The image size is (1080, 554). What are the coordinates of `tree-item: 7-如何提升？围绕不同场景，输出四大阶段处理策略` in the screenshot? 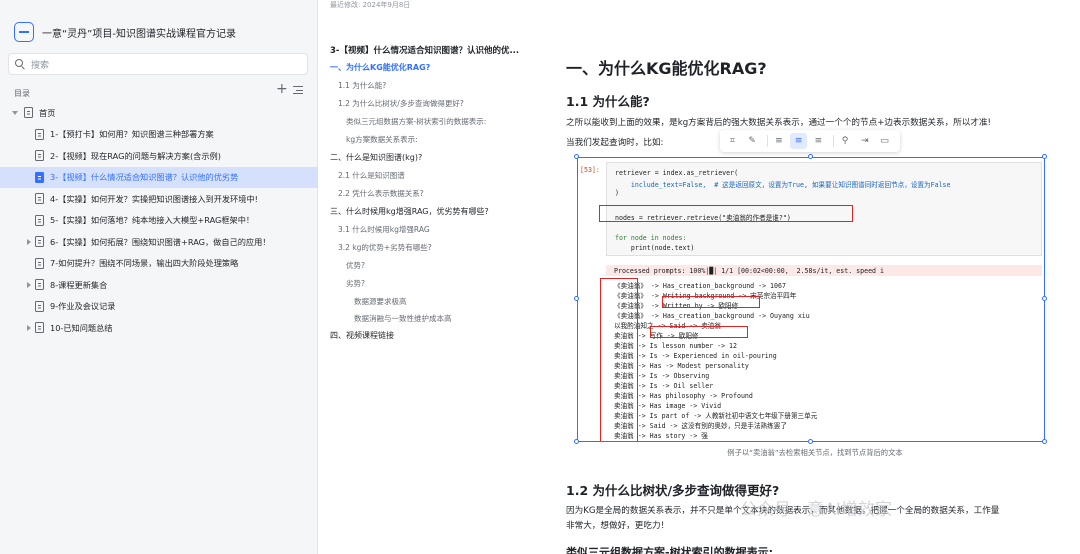 It's located at (159, 264).